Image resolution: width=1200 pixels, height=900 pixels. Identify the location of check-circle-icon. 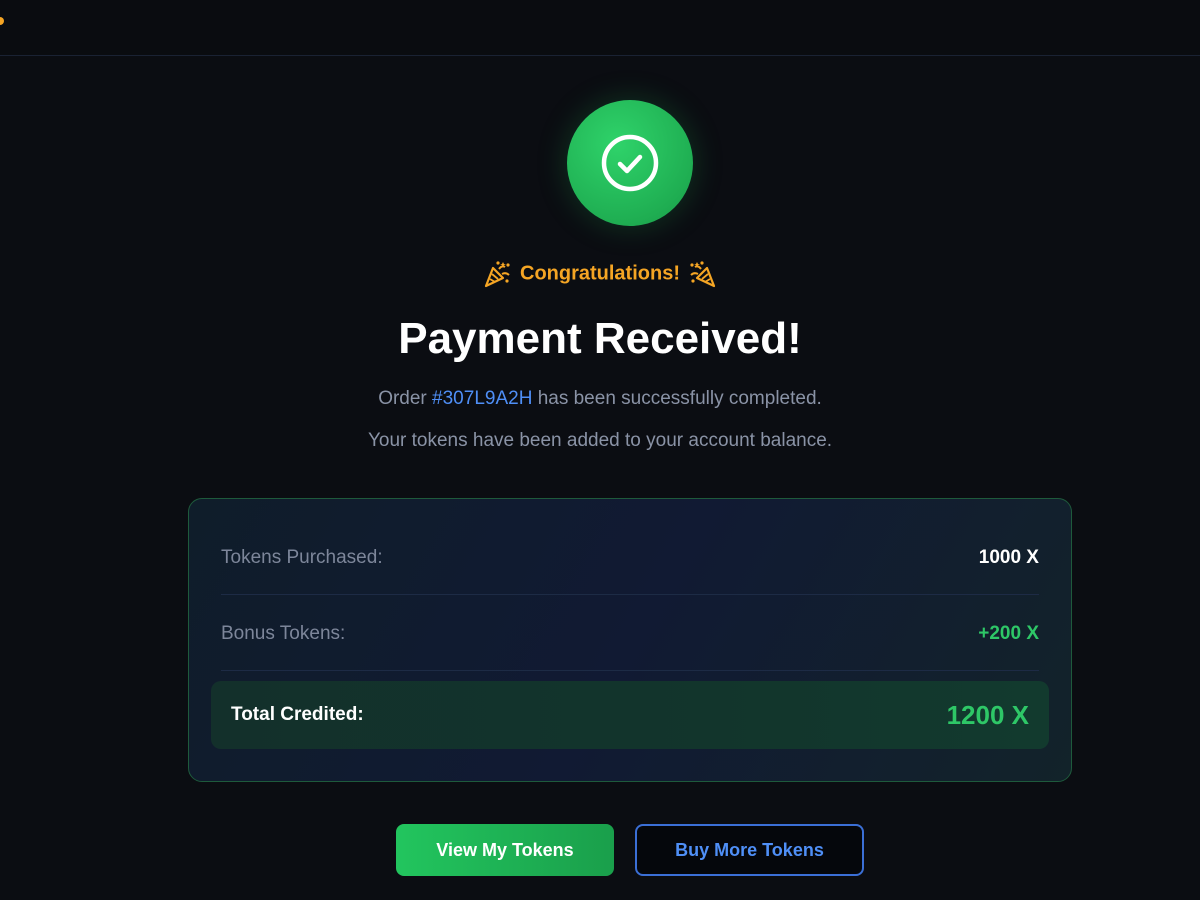
(630, 163).